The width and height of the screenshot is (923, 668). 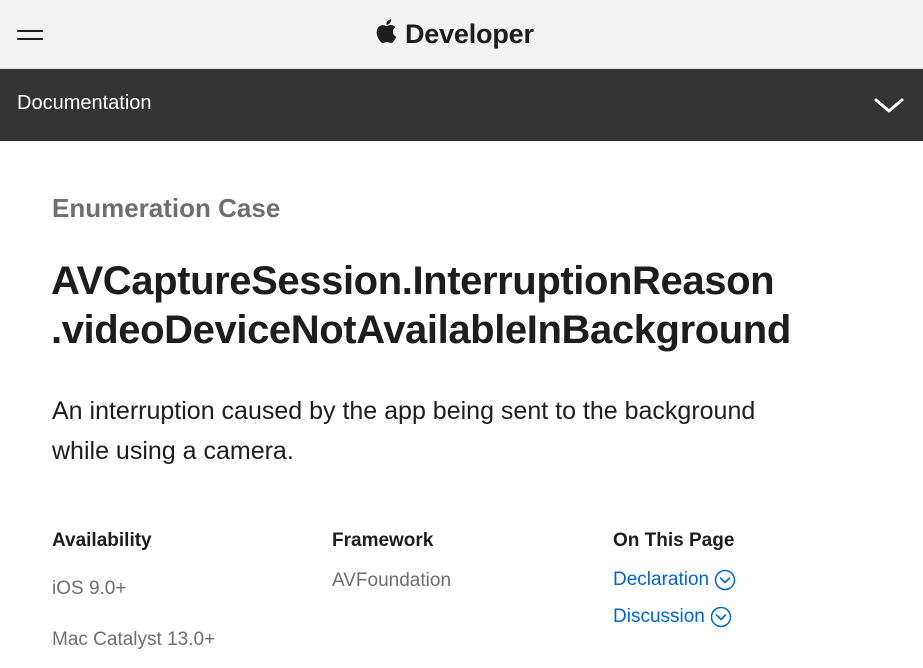 What do you see at coordinates (661, 579) in the screenshot?
I see `declaration-link-label: Declaration` at bounding box center [661, 579].